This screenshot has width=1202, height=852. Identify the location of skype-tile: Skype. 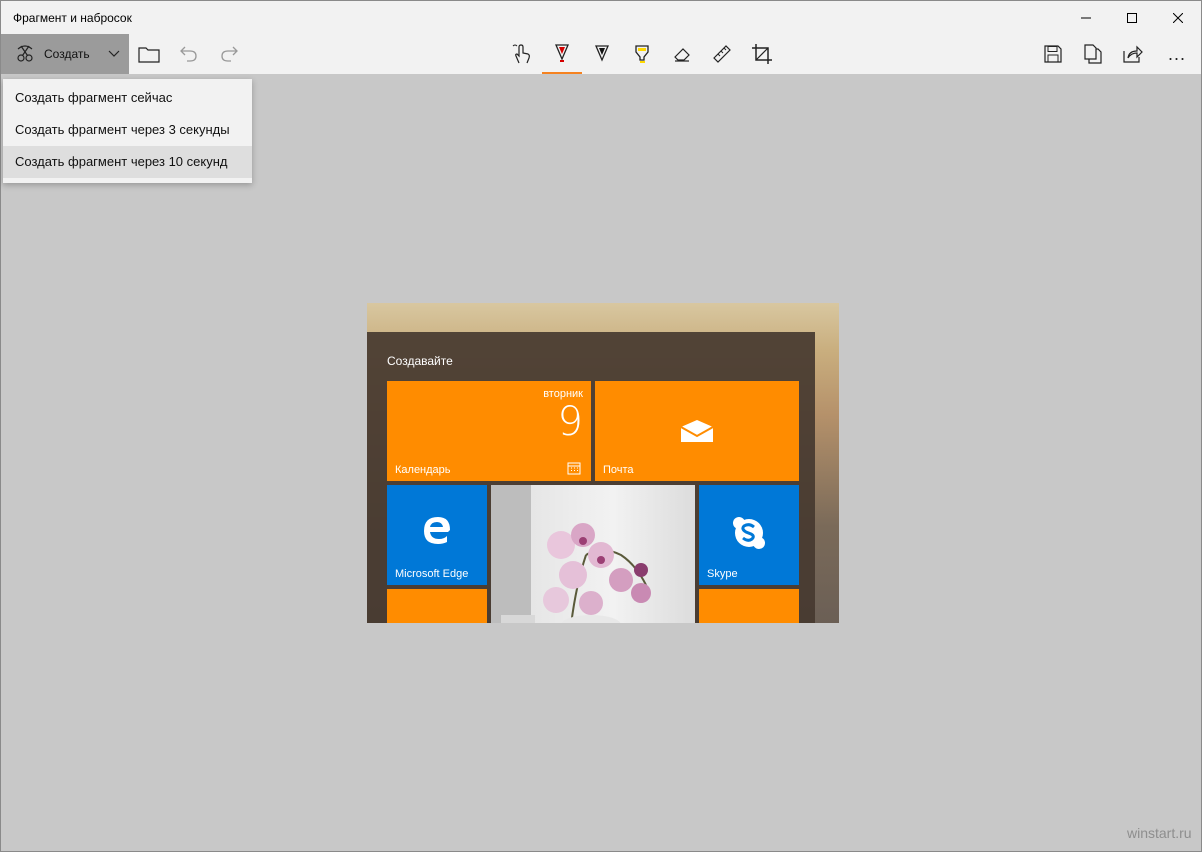
(749, 535).